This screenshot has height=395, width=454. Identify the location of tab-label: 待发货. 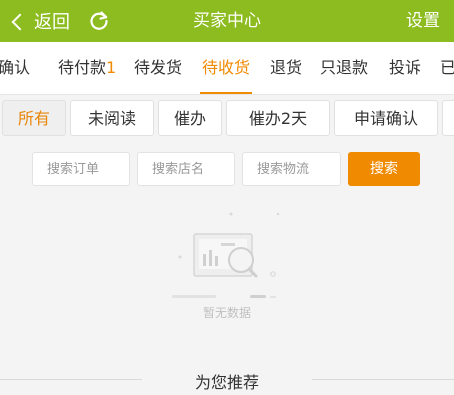
(158, 67).